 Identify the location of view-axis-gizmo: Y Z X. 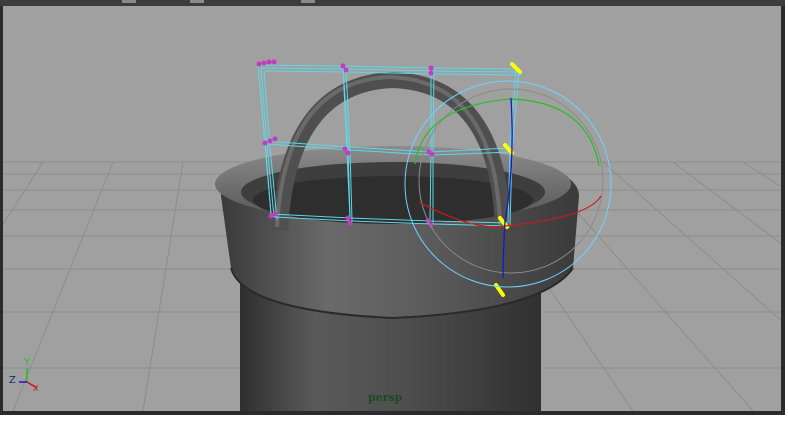
(24, 375).